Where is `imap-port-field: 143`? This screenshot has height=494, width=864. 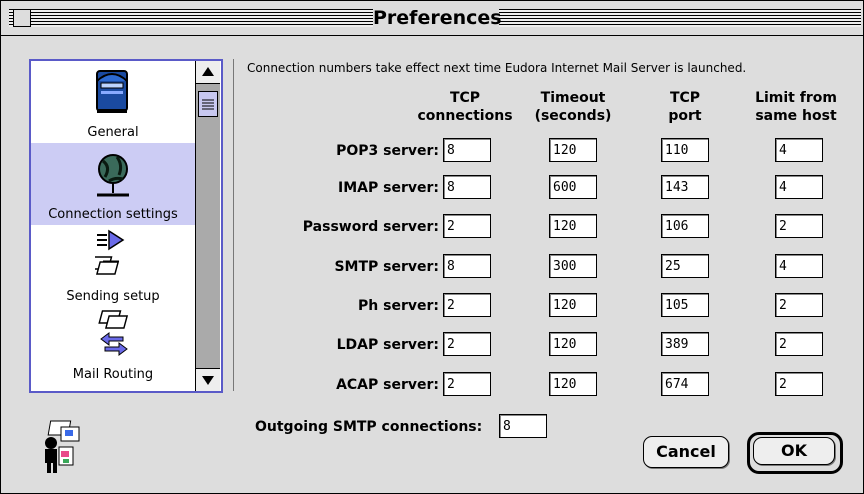
imap-port-field: 143 is located at coordinates (685, 187).